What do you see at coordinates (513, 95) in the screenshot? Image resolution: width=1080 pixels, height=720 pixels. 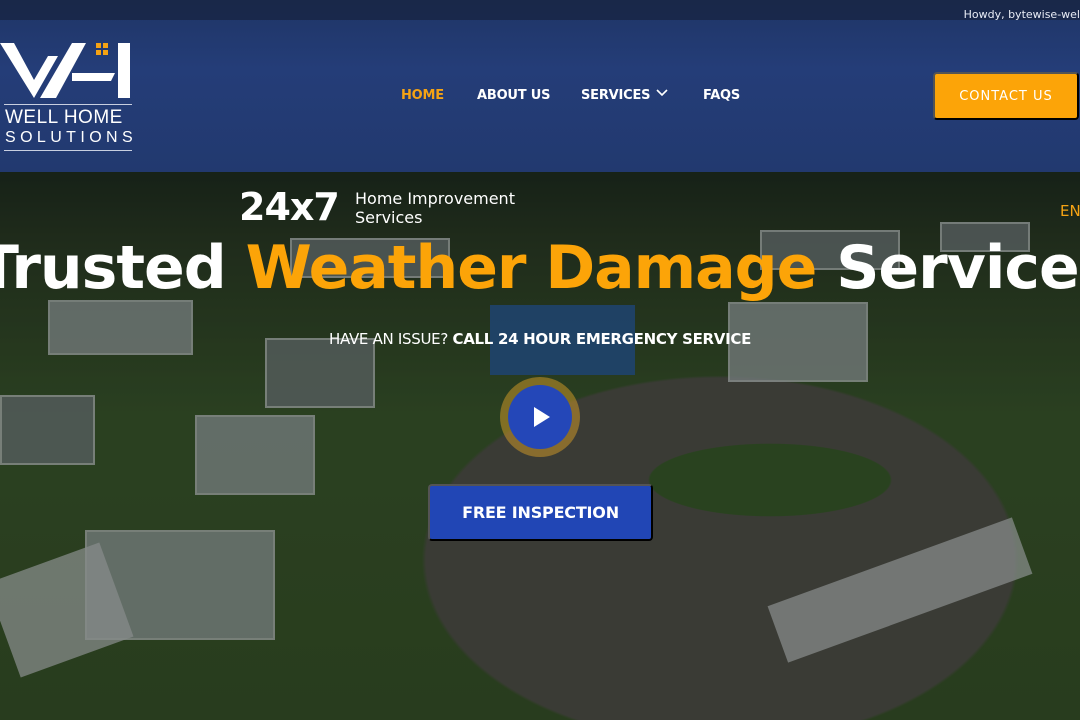 I see `nav-item-about-us: ABOUT US` at bounding box center [513, 95].